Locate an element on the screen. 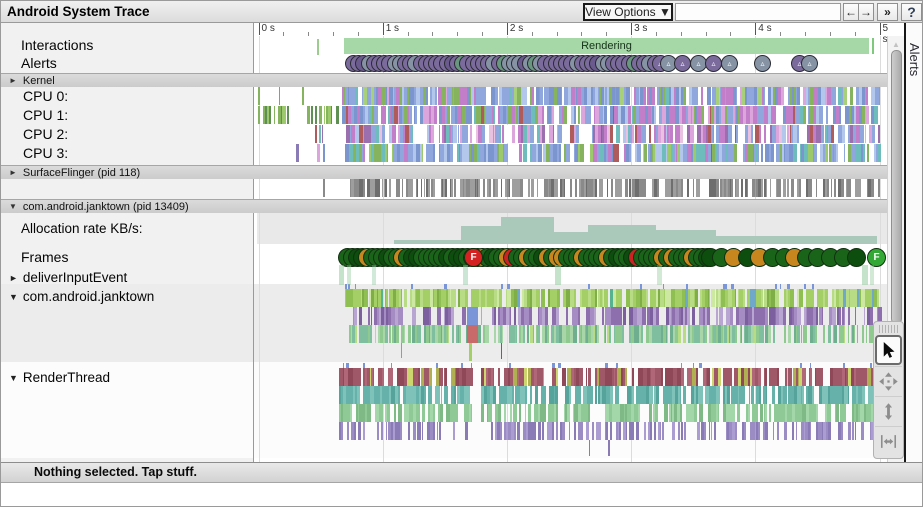  row-label-interactions: Interactions is located at coordinates (57, 45).